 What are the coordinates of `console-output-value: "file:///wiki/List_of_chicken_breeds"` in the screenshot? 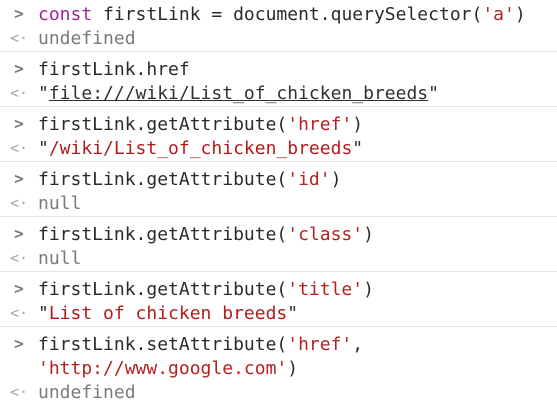 It's located at (238, 93).